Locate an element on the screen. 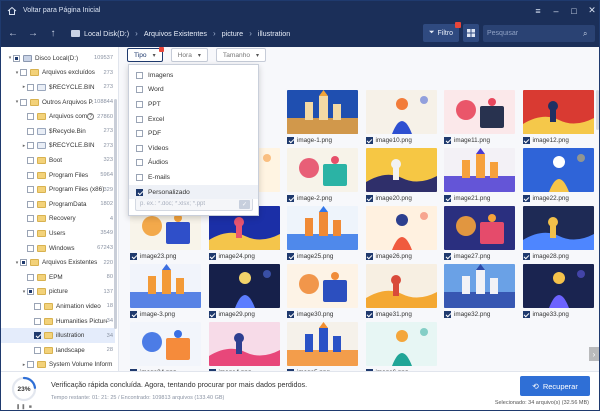 This screenshot has height=411, width=600. thumbnail-card: image12.png is located at coordinates (558, 118).